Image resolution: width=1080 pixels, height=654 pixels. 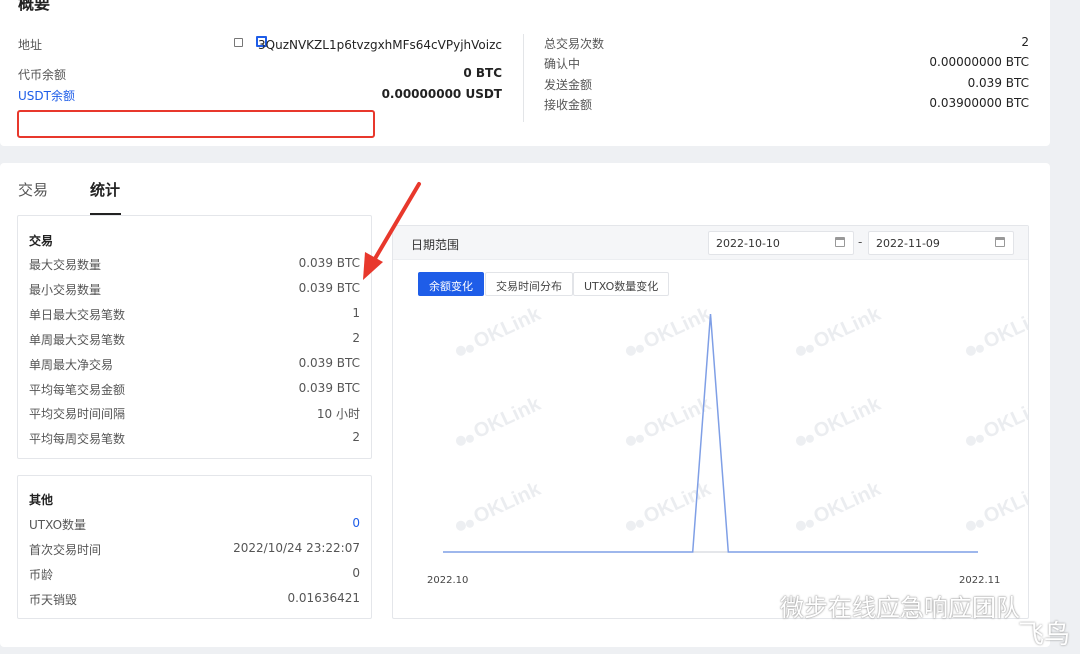 I want to click on chip-tx-time-distribution: 交易时间分布, so click(x=529, y=284).